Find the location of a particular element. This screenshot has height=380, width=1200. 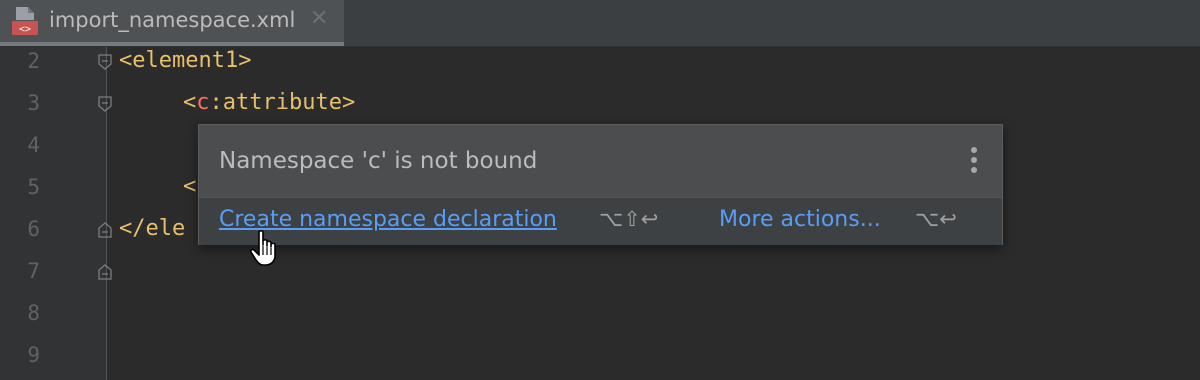

line-number: 9 is located at coordinates (33, 355).